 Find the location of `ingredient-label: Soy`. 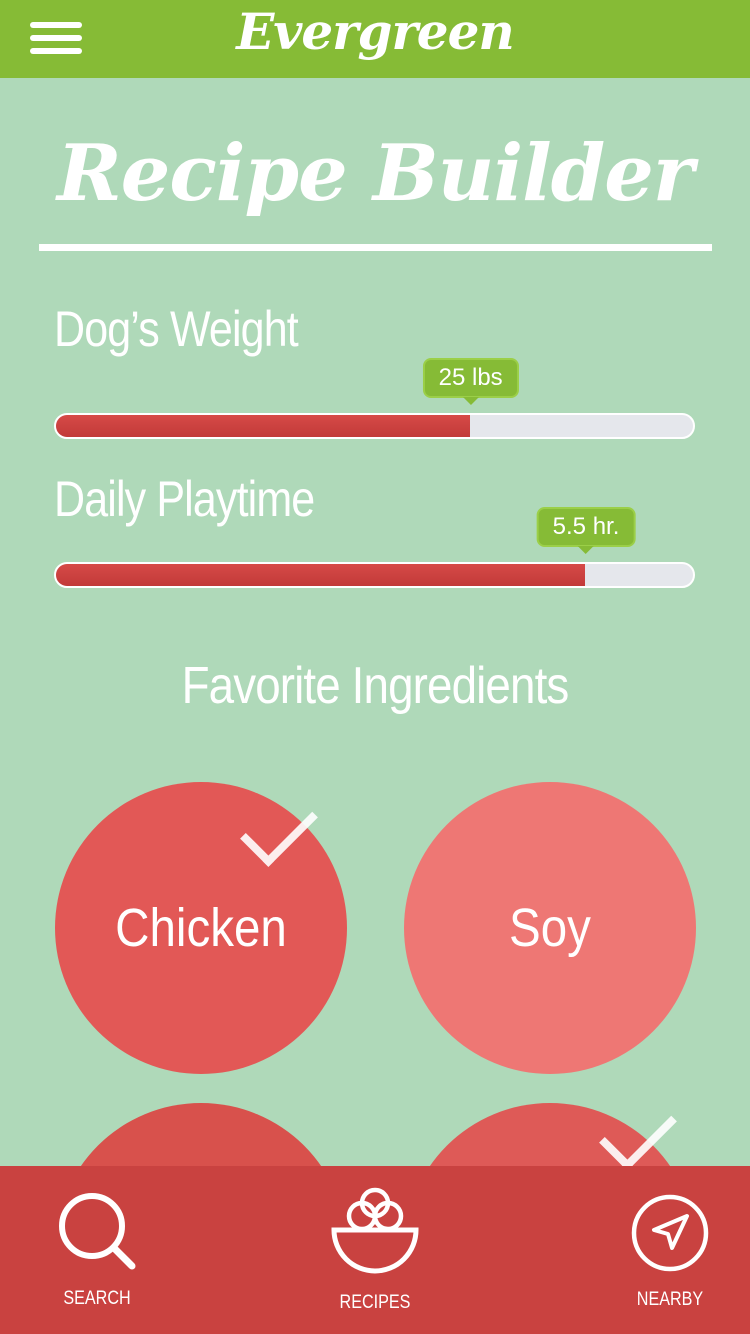

ingredient-label: Soy is located at coordinates (550, 928).